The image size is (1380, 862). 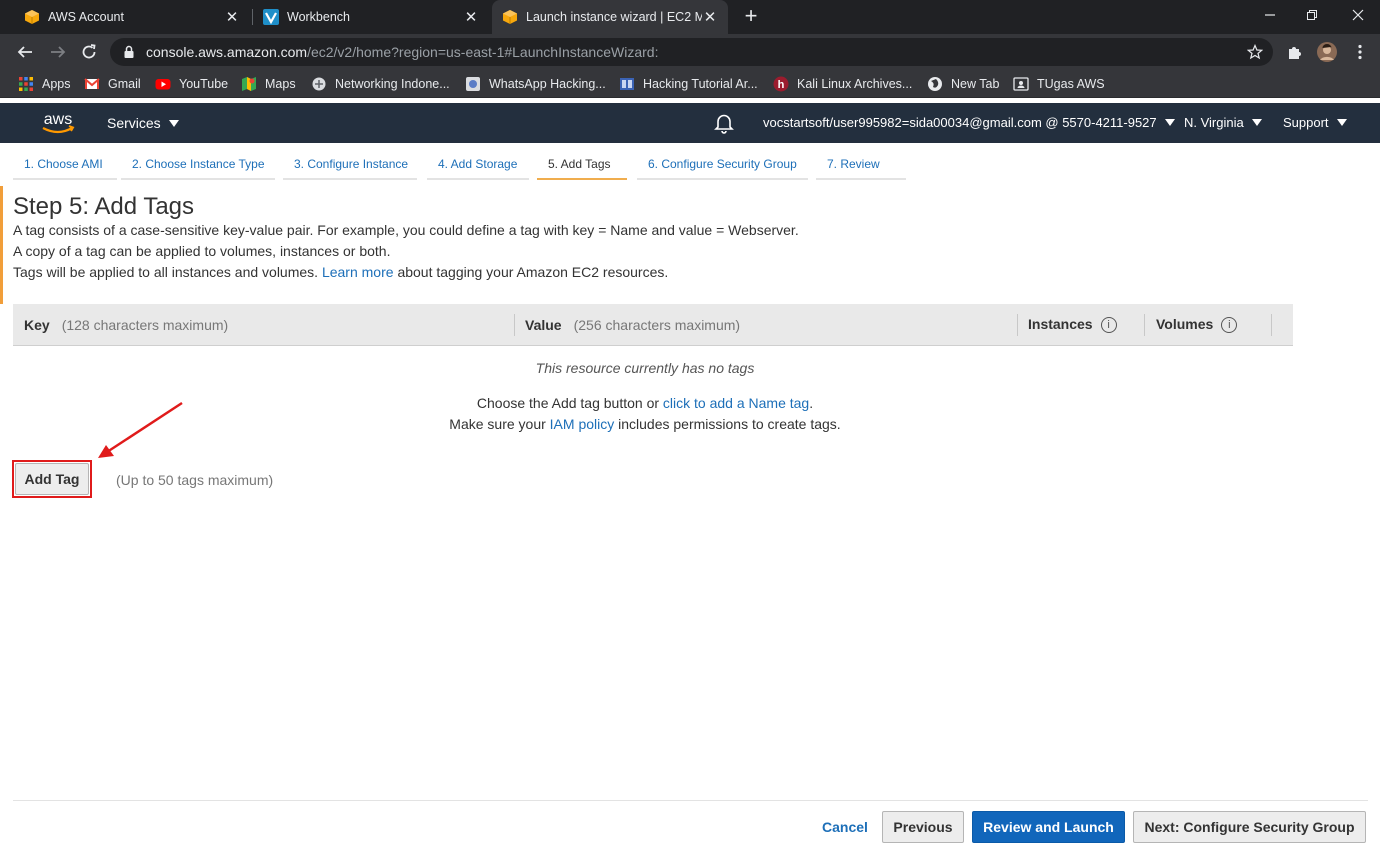 What do you see at coordinates (478, 165) in the screenshot?
I see `wizard-step-add-storage: 4. Add Storage` at bounding box center [478, 165].